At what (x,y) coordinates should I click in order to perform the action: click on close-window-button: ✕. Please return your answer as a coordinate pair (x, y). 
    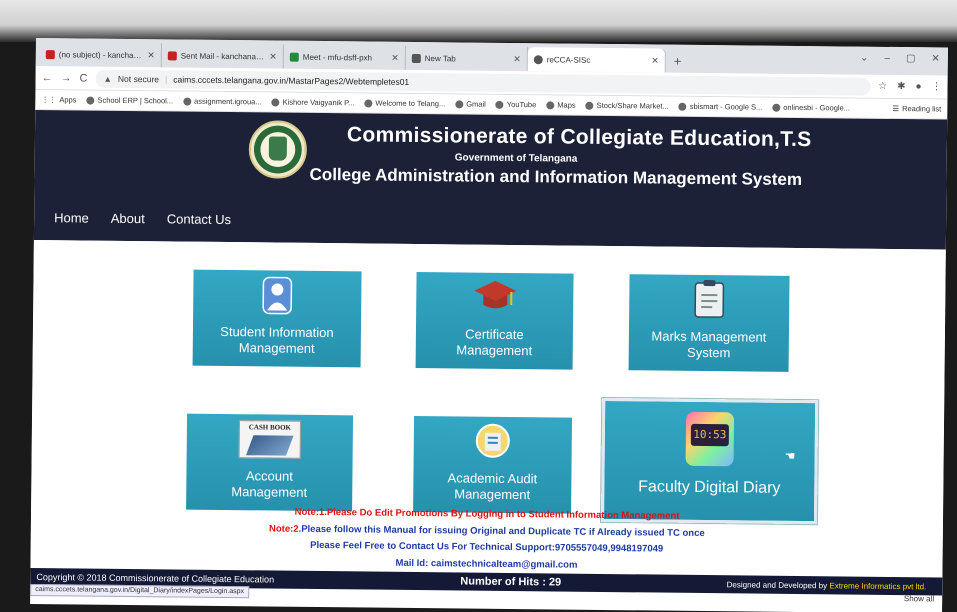
    Looking at the image, I should click on (935, 58).